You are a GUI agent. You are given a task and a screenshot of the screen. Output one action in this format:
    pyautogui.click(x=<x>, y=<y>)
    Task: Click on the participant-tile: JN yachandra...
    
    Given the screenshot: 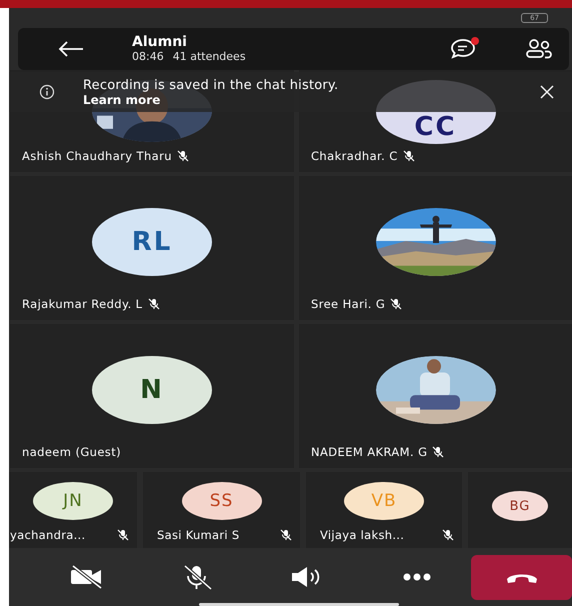 What is the action you would take?
    pyautogui.click(x=73, y=510)
    